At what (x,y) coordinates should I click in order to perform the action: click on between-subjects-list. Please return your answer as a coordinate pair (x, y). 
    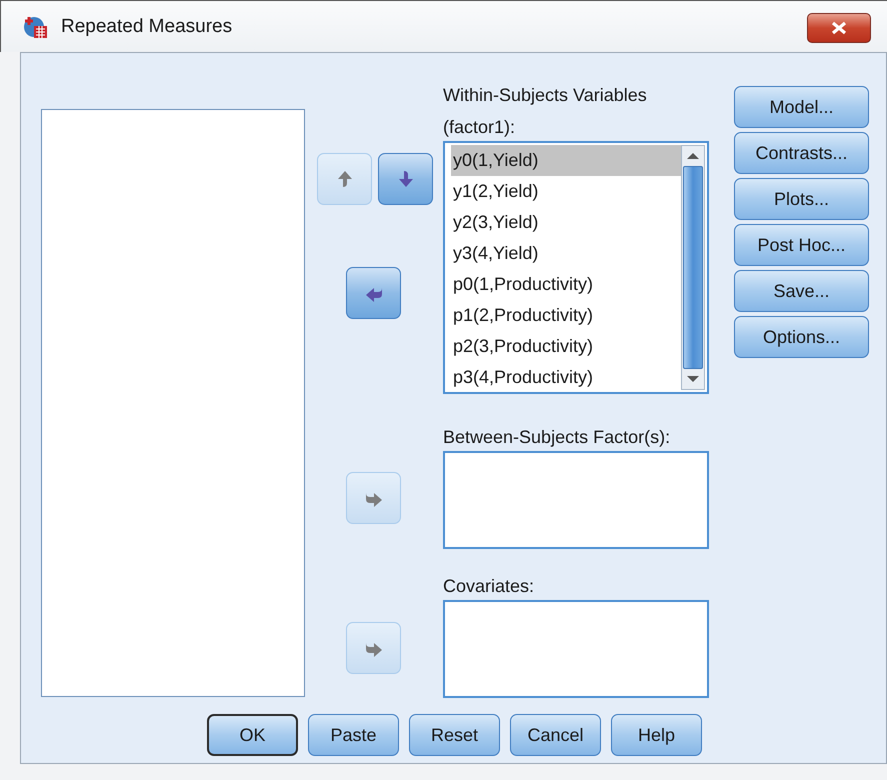
    Looking at the image, I should click on (576, 500).